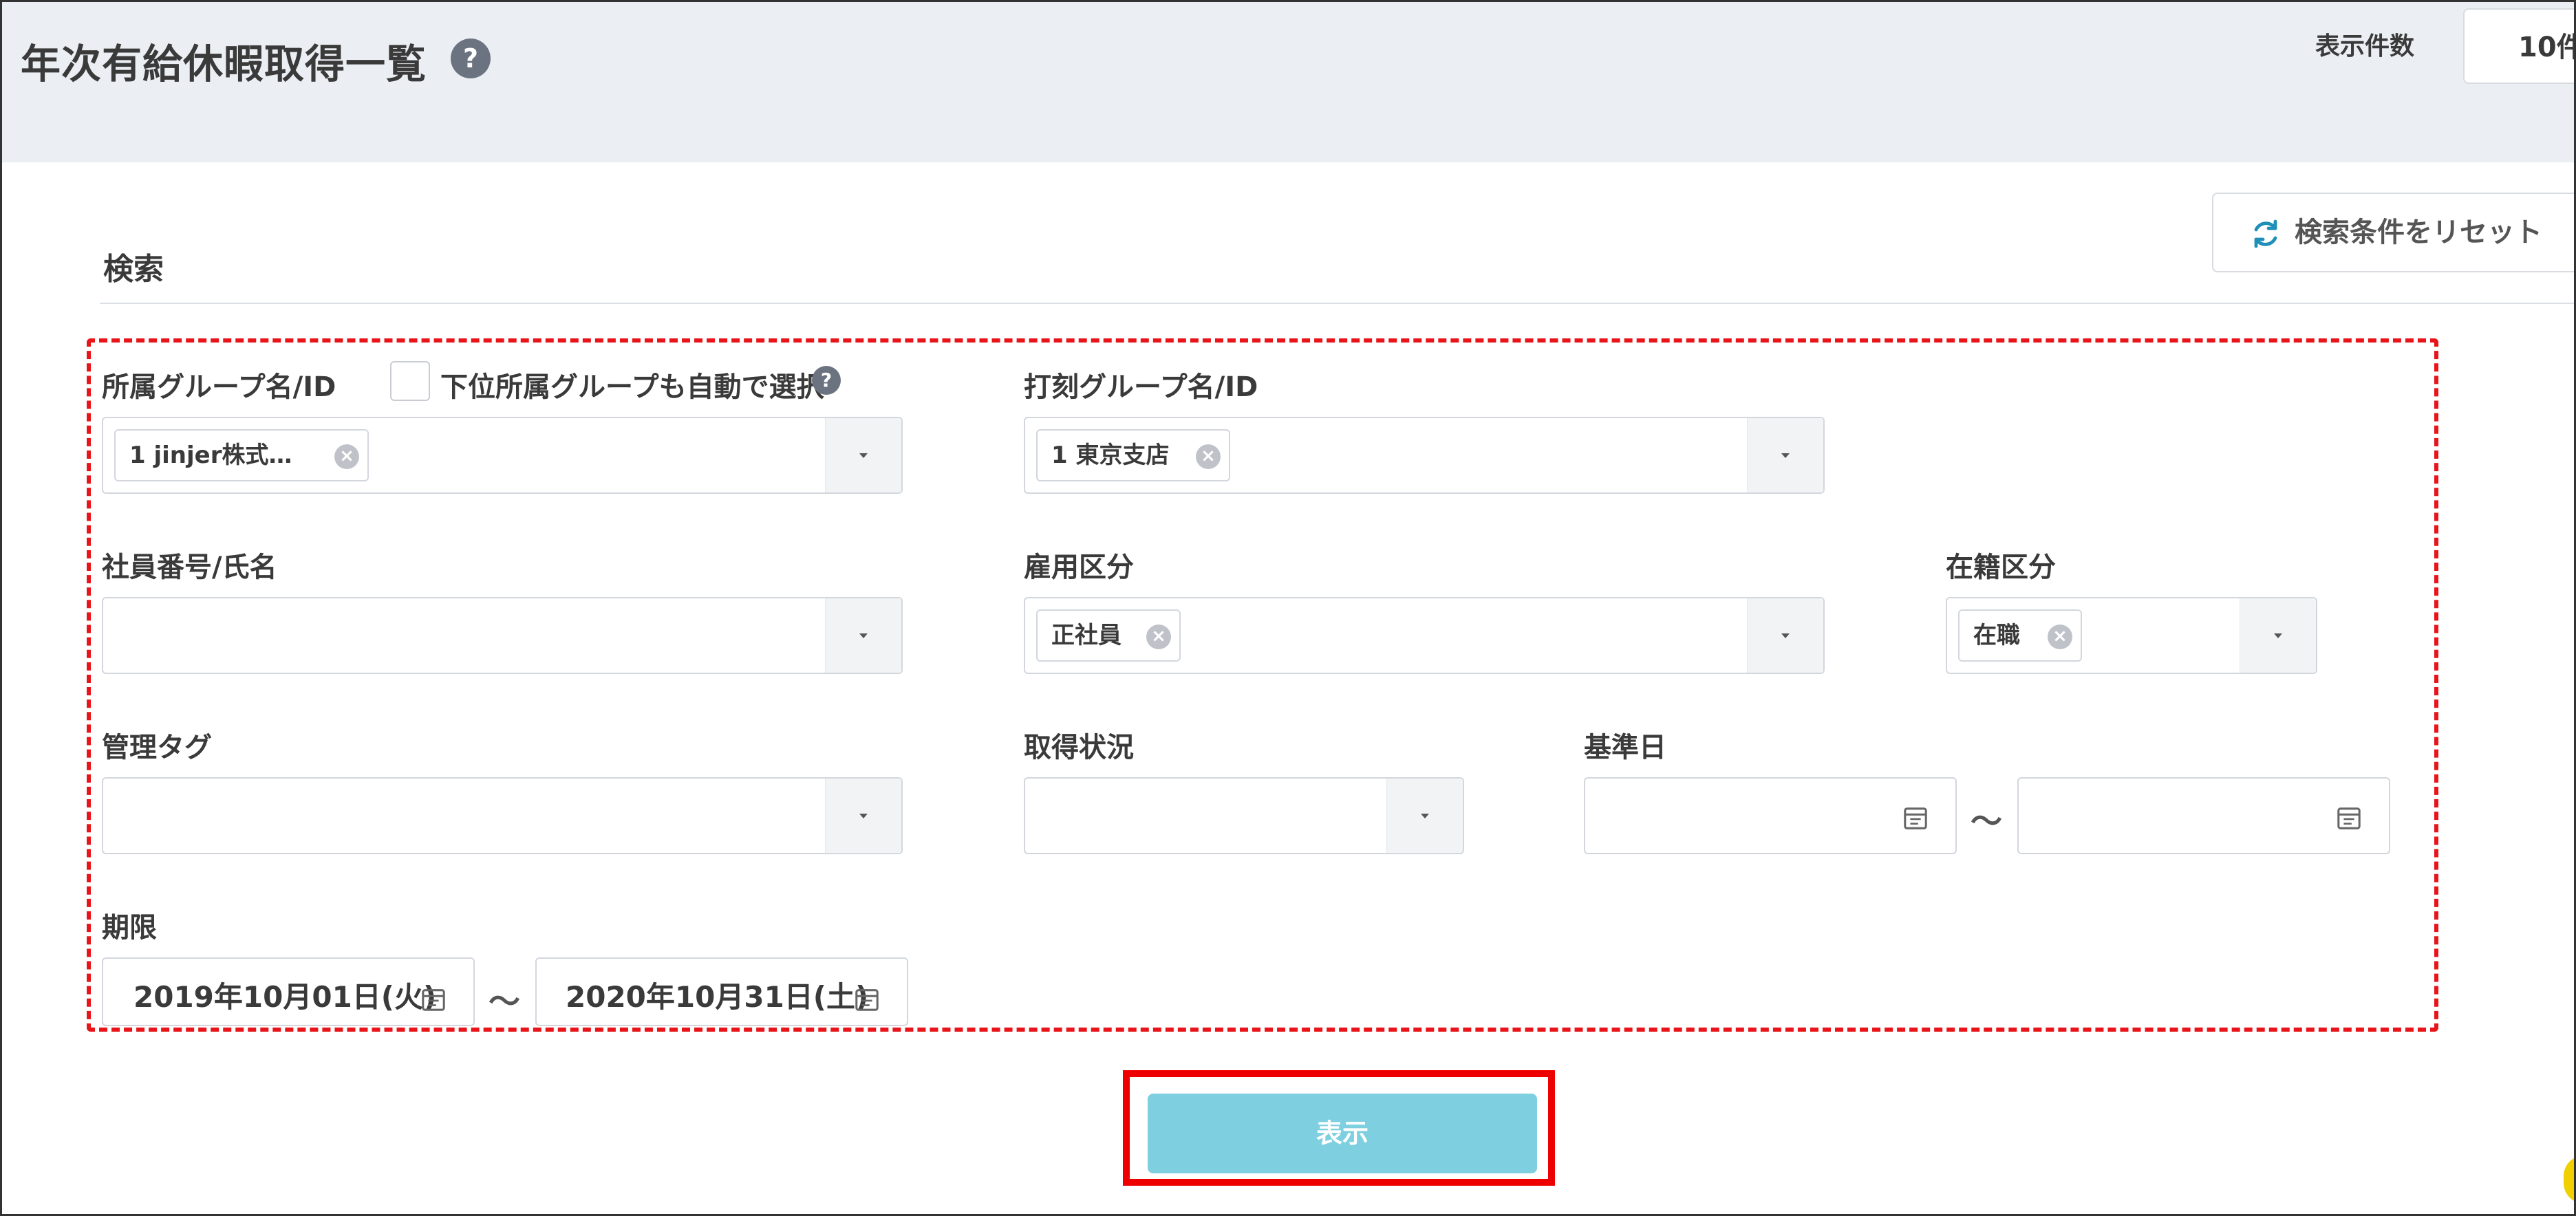  Describe the element at coordinates (129, 928) in the screenshot. I see `deadline-label: 期限` at that location.